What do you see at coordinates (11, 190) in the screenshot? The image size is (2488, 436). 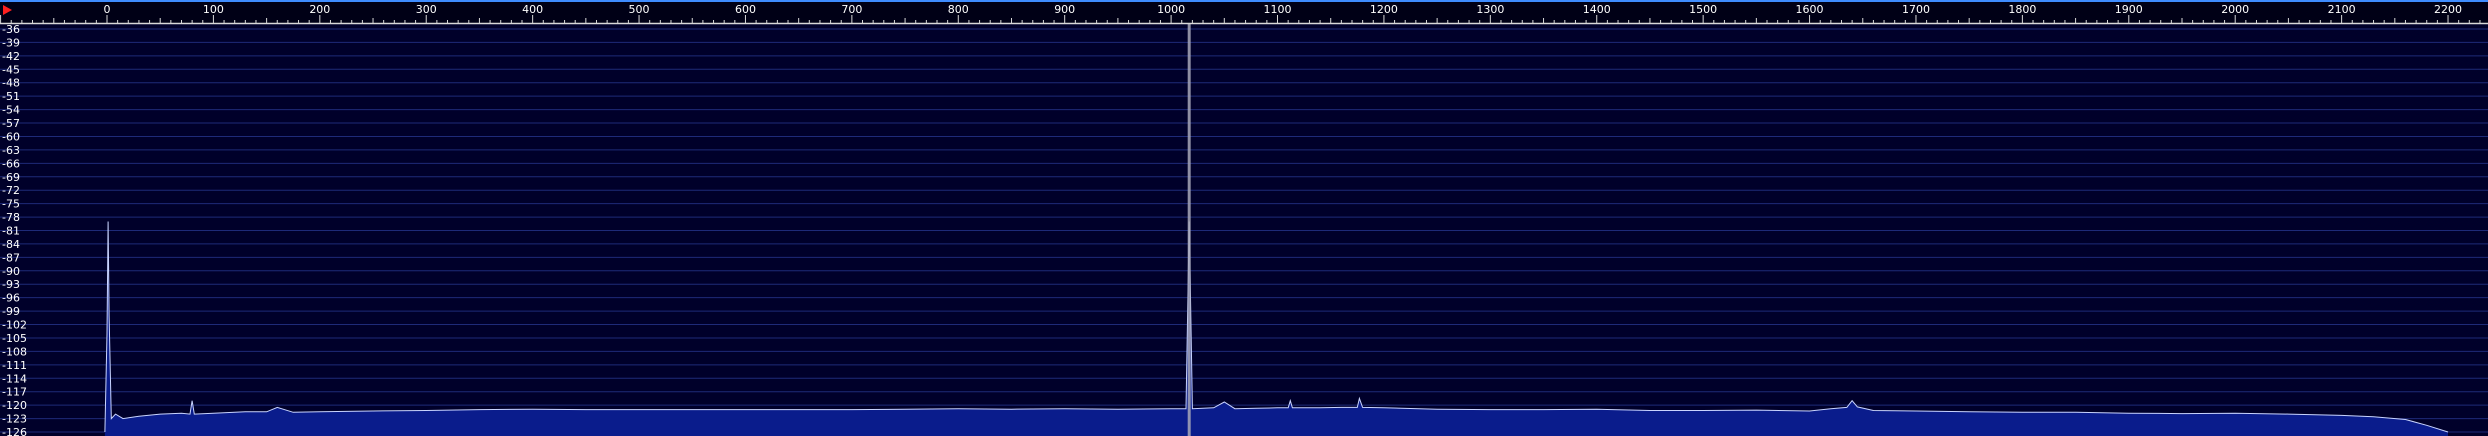 I see `y-tick-label: -72` at bounding box center [11, 190].